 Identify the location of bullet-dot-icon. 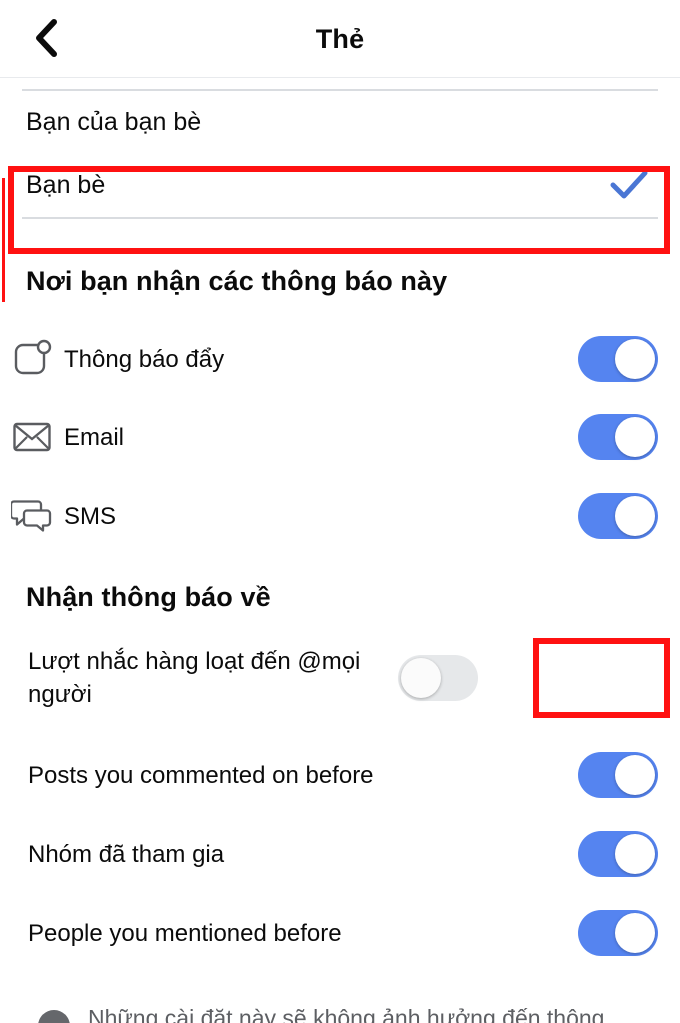
(54, 1016).